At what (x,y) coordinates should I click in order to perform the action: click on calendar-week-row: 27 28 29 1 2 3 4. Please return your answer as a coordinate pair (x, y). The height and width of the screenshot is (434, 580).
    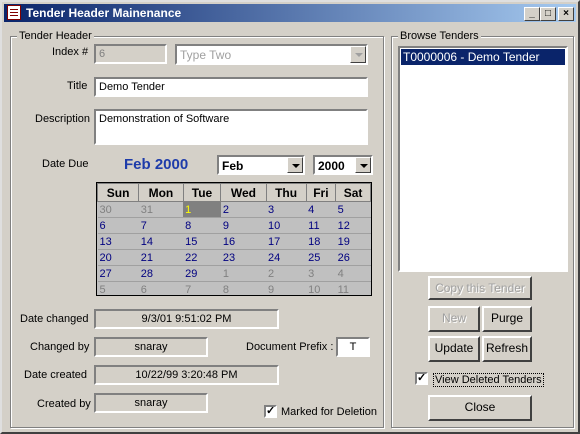
    Looking at the image, I should click on (234, 273).